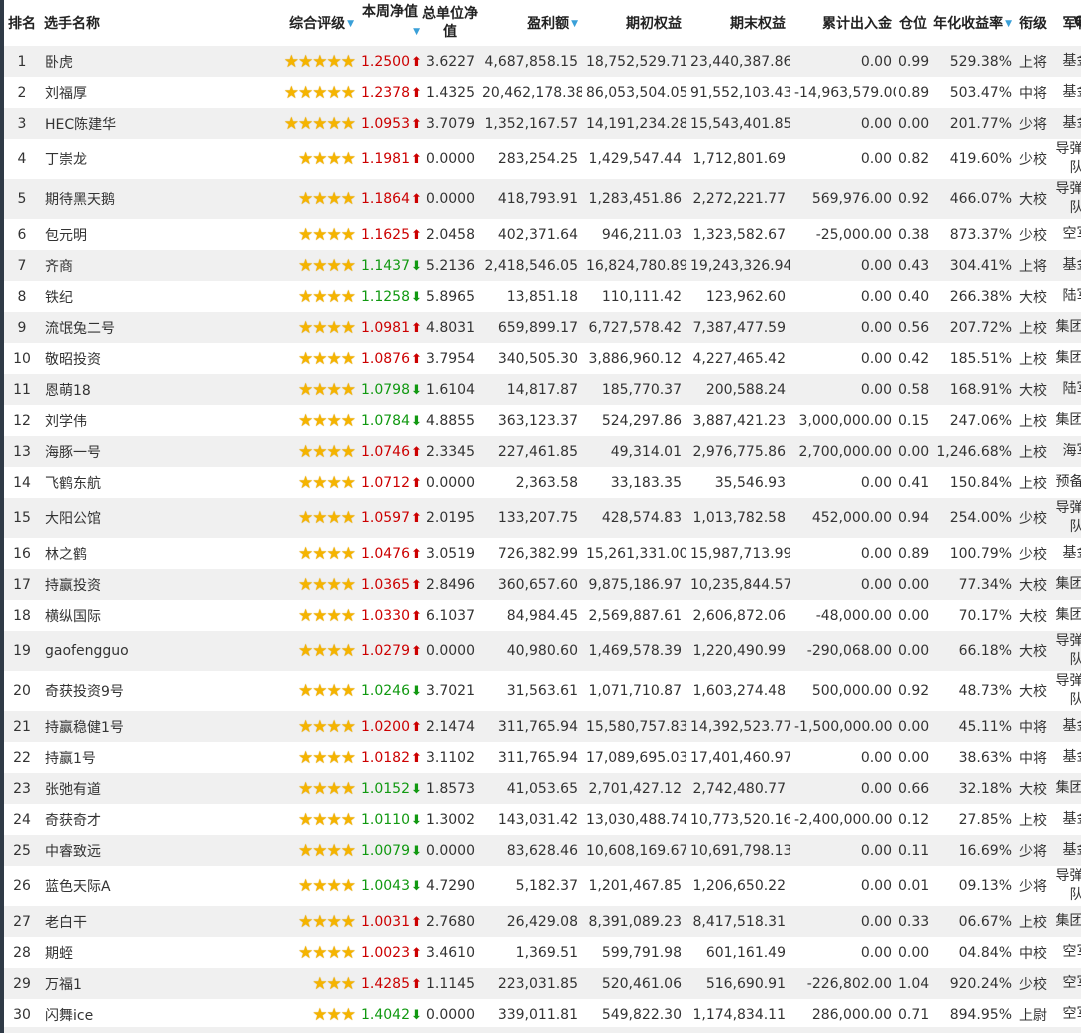  Describe the element at coordinates (128, 420) in the screenshot. I see `player-name-link: 刘学伟` at that location.